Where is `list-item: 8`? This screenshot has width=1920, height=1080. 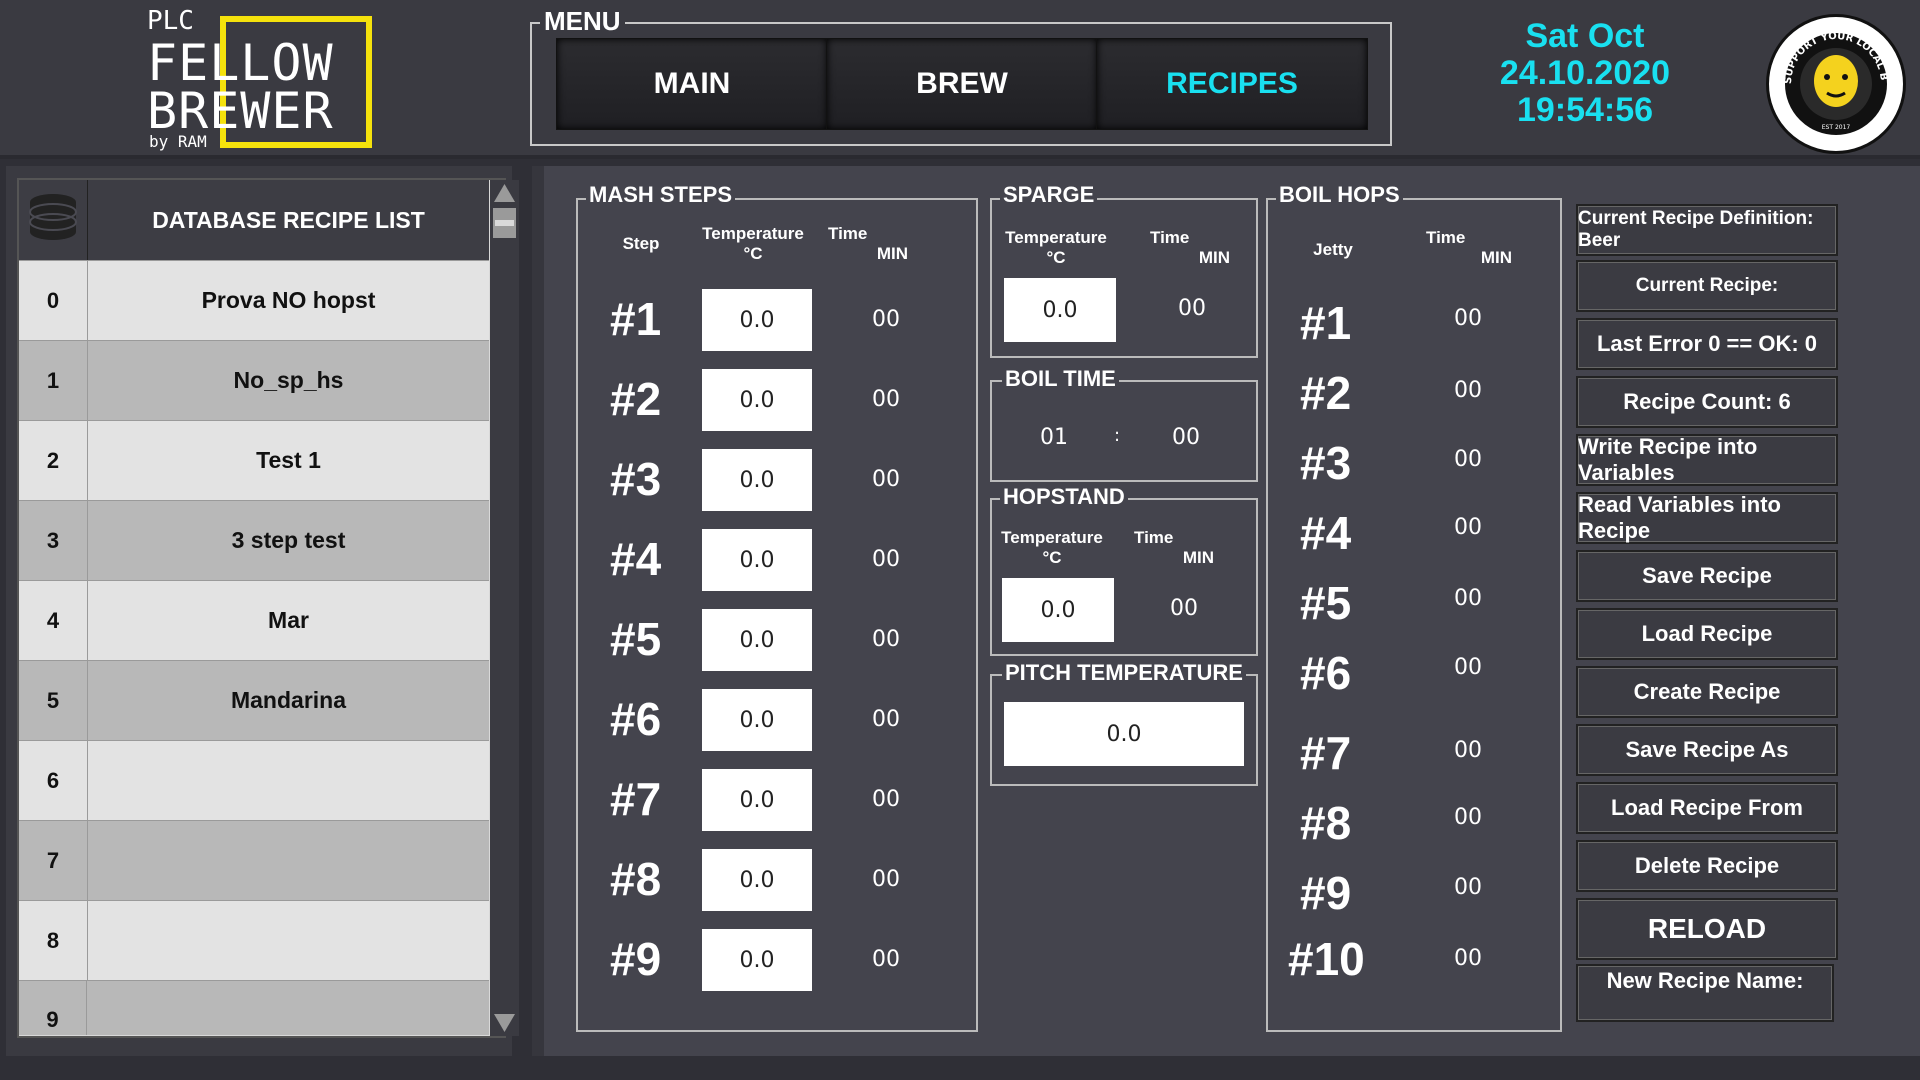
list-item: 8 is located at coordinates (254, 940).